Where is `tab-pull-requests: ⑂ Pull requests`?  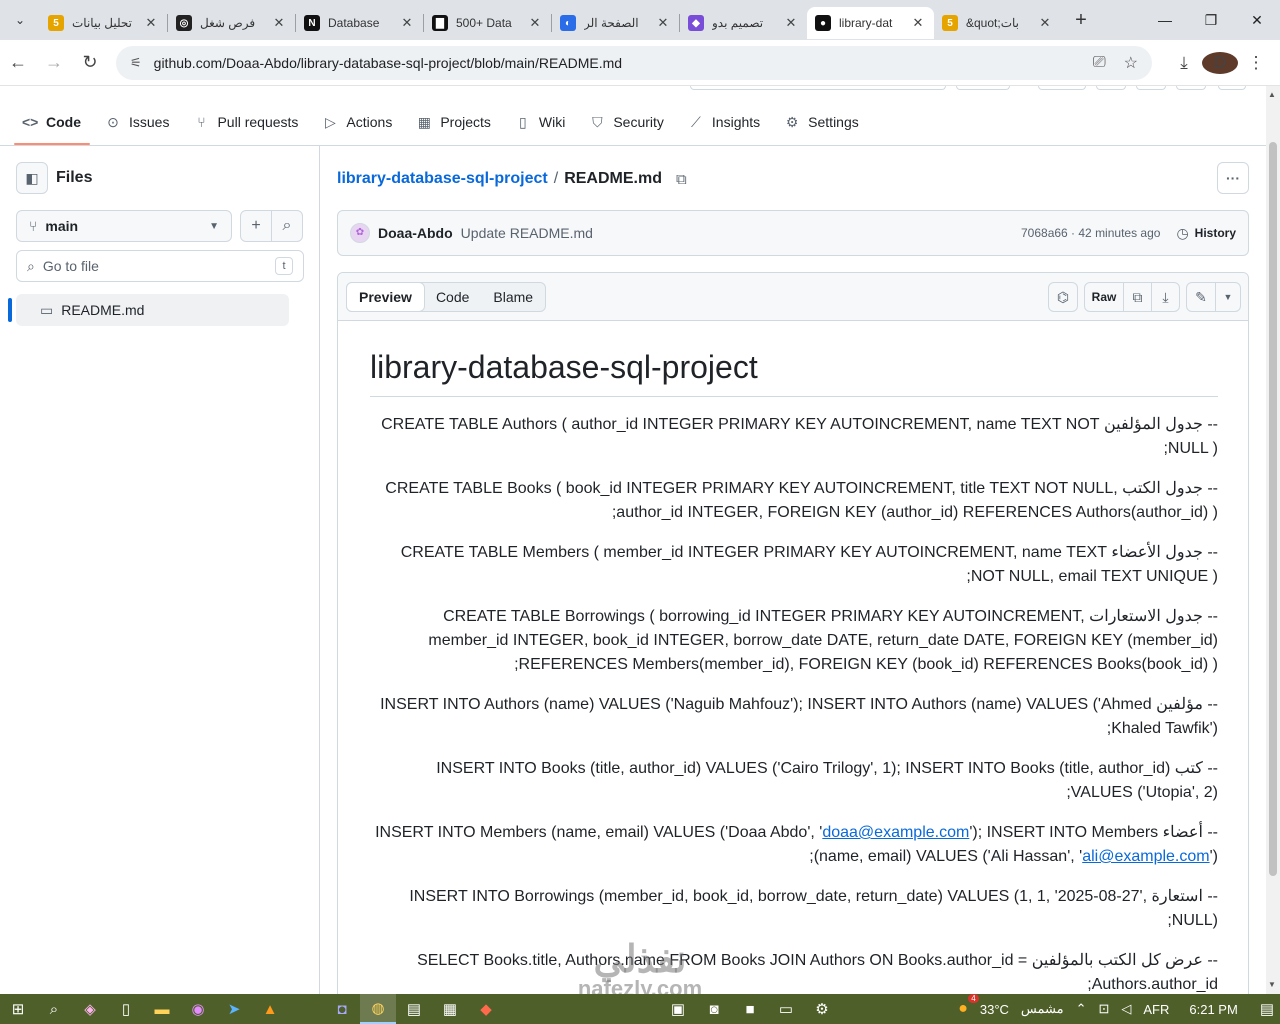
tab-pull-requests: ⑂ Pull requests is located at coordinates (245, 122).